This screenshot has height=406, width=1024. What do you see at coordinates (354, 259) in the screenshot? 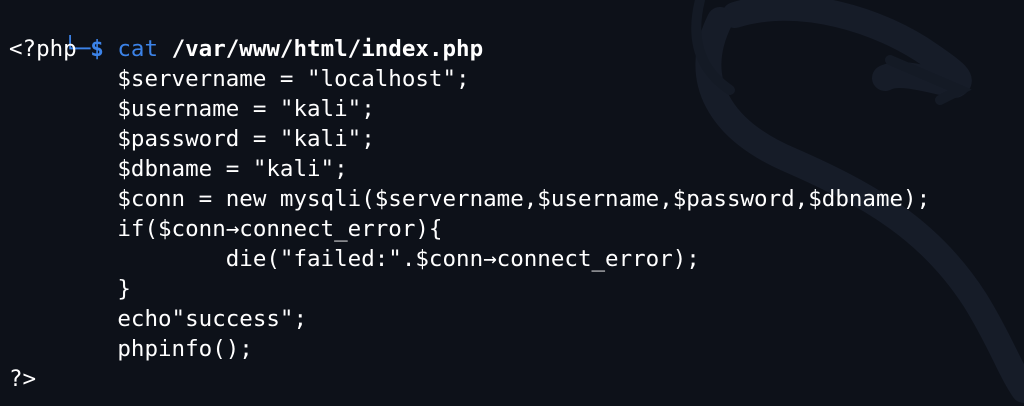
I see `code-line: die("failed:".$conn→connect_error);` at bounding box center [354, 259].